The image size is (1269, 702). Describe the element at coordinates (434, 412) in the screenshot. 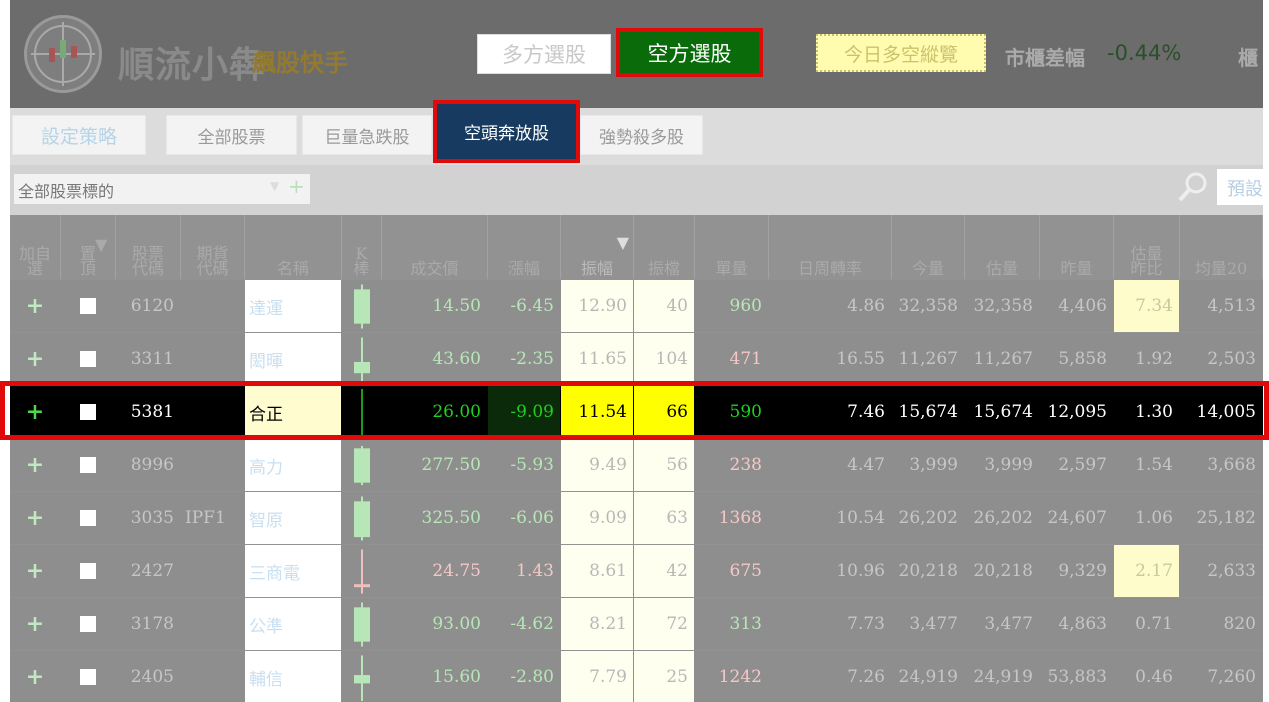

I see `last-price-cell: 26.00` at that location.